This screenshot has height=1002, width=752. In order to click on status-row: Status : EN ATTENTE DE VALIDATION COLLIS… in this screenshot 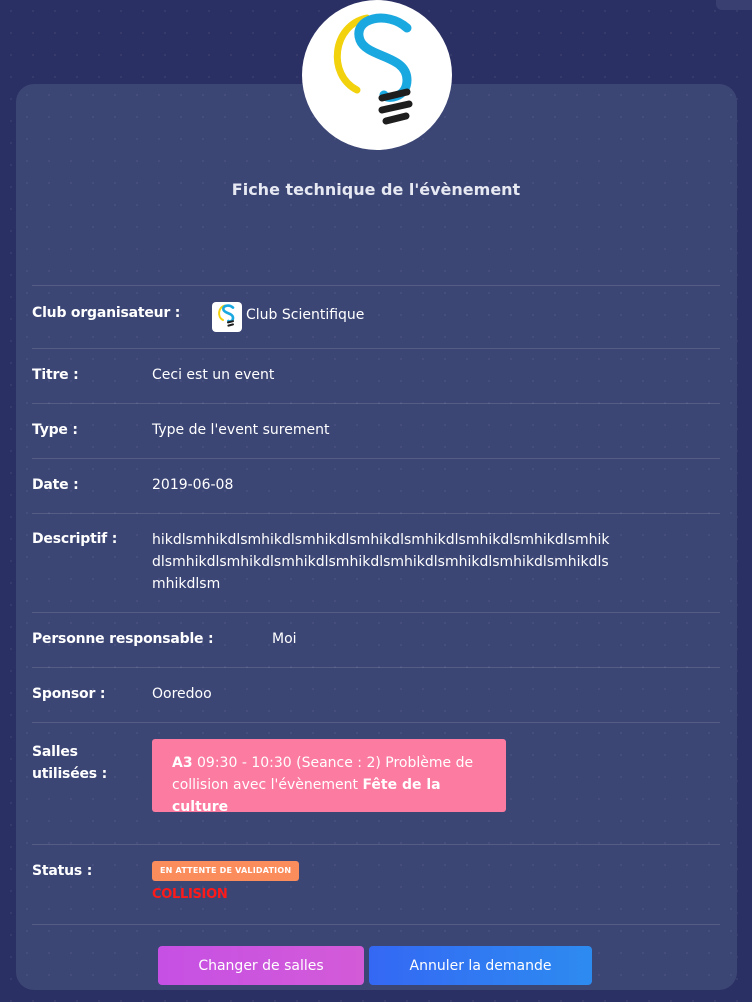, I will do `click(376, 886)`.